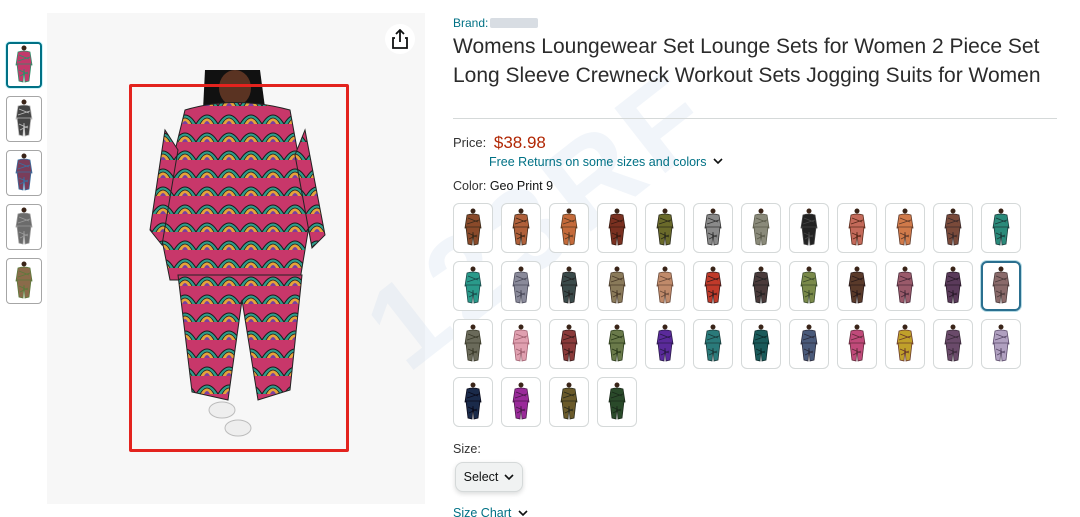 The height and width of the screenshot is (517, 1080). What do you see at coordinates (519, 142) in the screenshot?
I see `price-value: $38.98` at bounding box center [519, 142].